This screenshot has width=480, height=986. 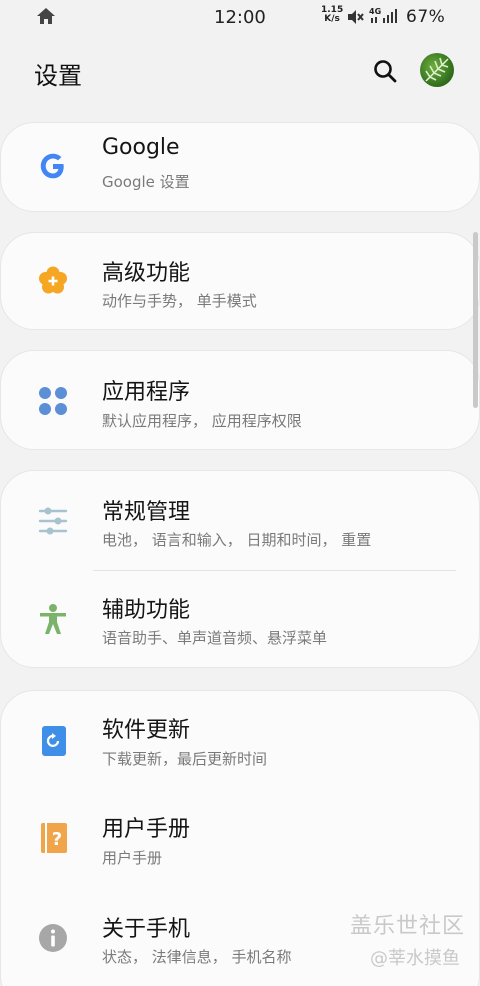 What do you see at coordinates (46, 16) in the screenshot?
I see `home-icon` at bounding box center [46, 16].